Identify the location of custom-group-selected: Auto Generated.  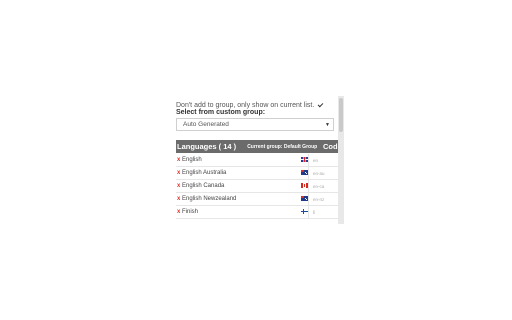
(206, 124).